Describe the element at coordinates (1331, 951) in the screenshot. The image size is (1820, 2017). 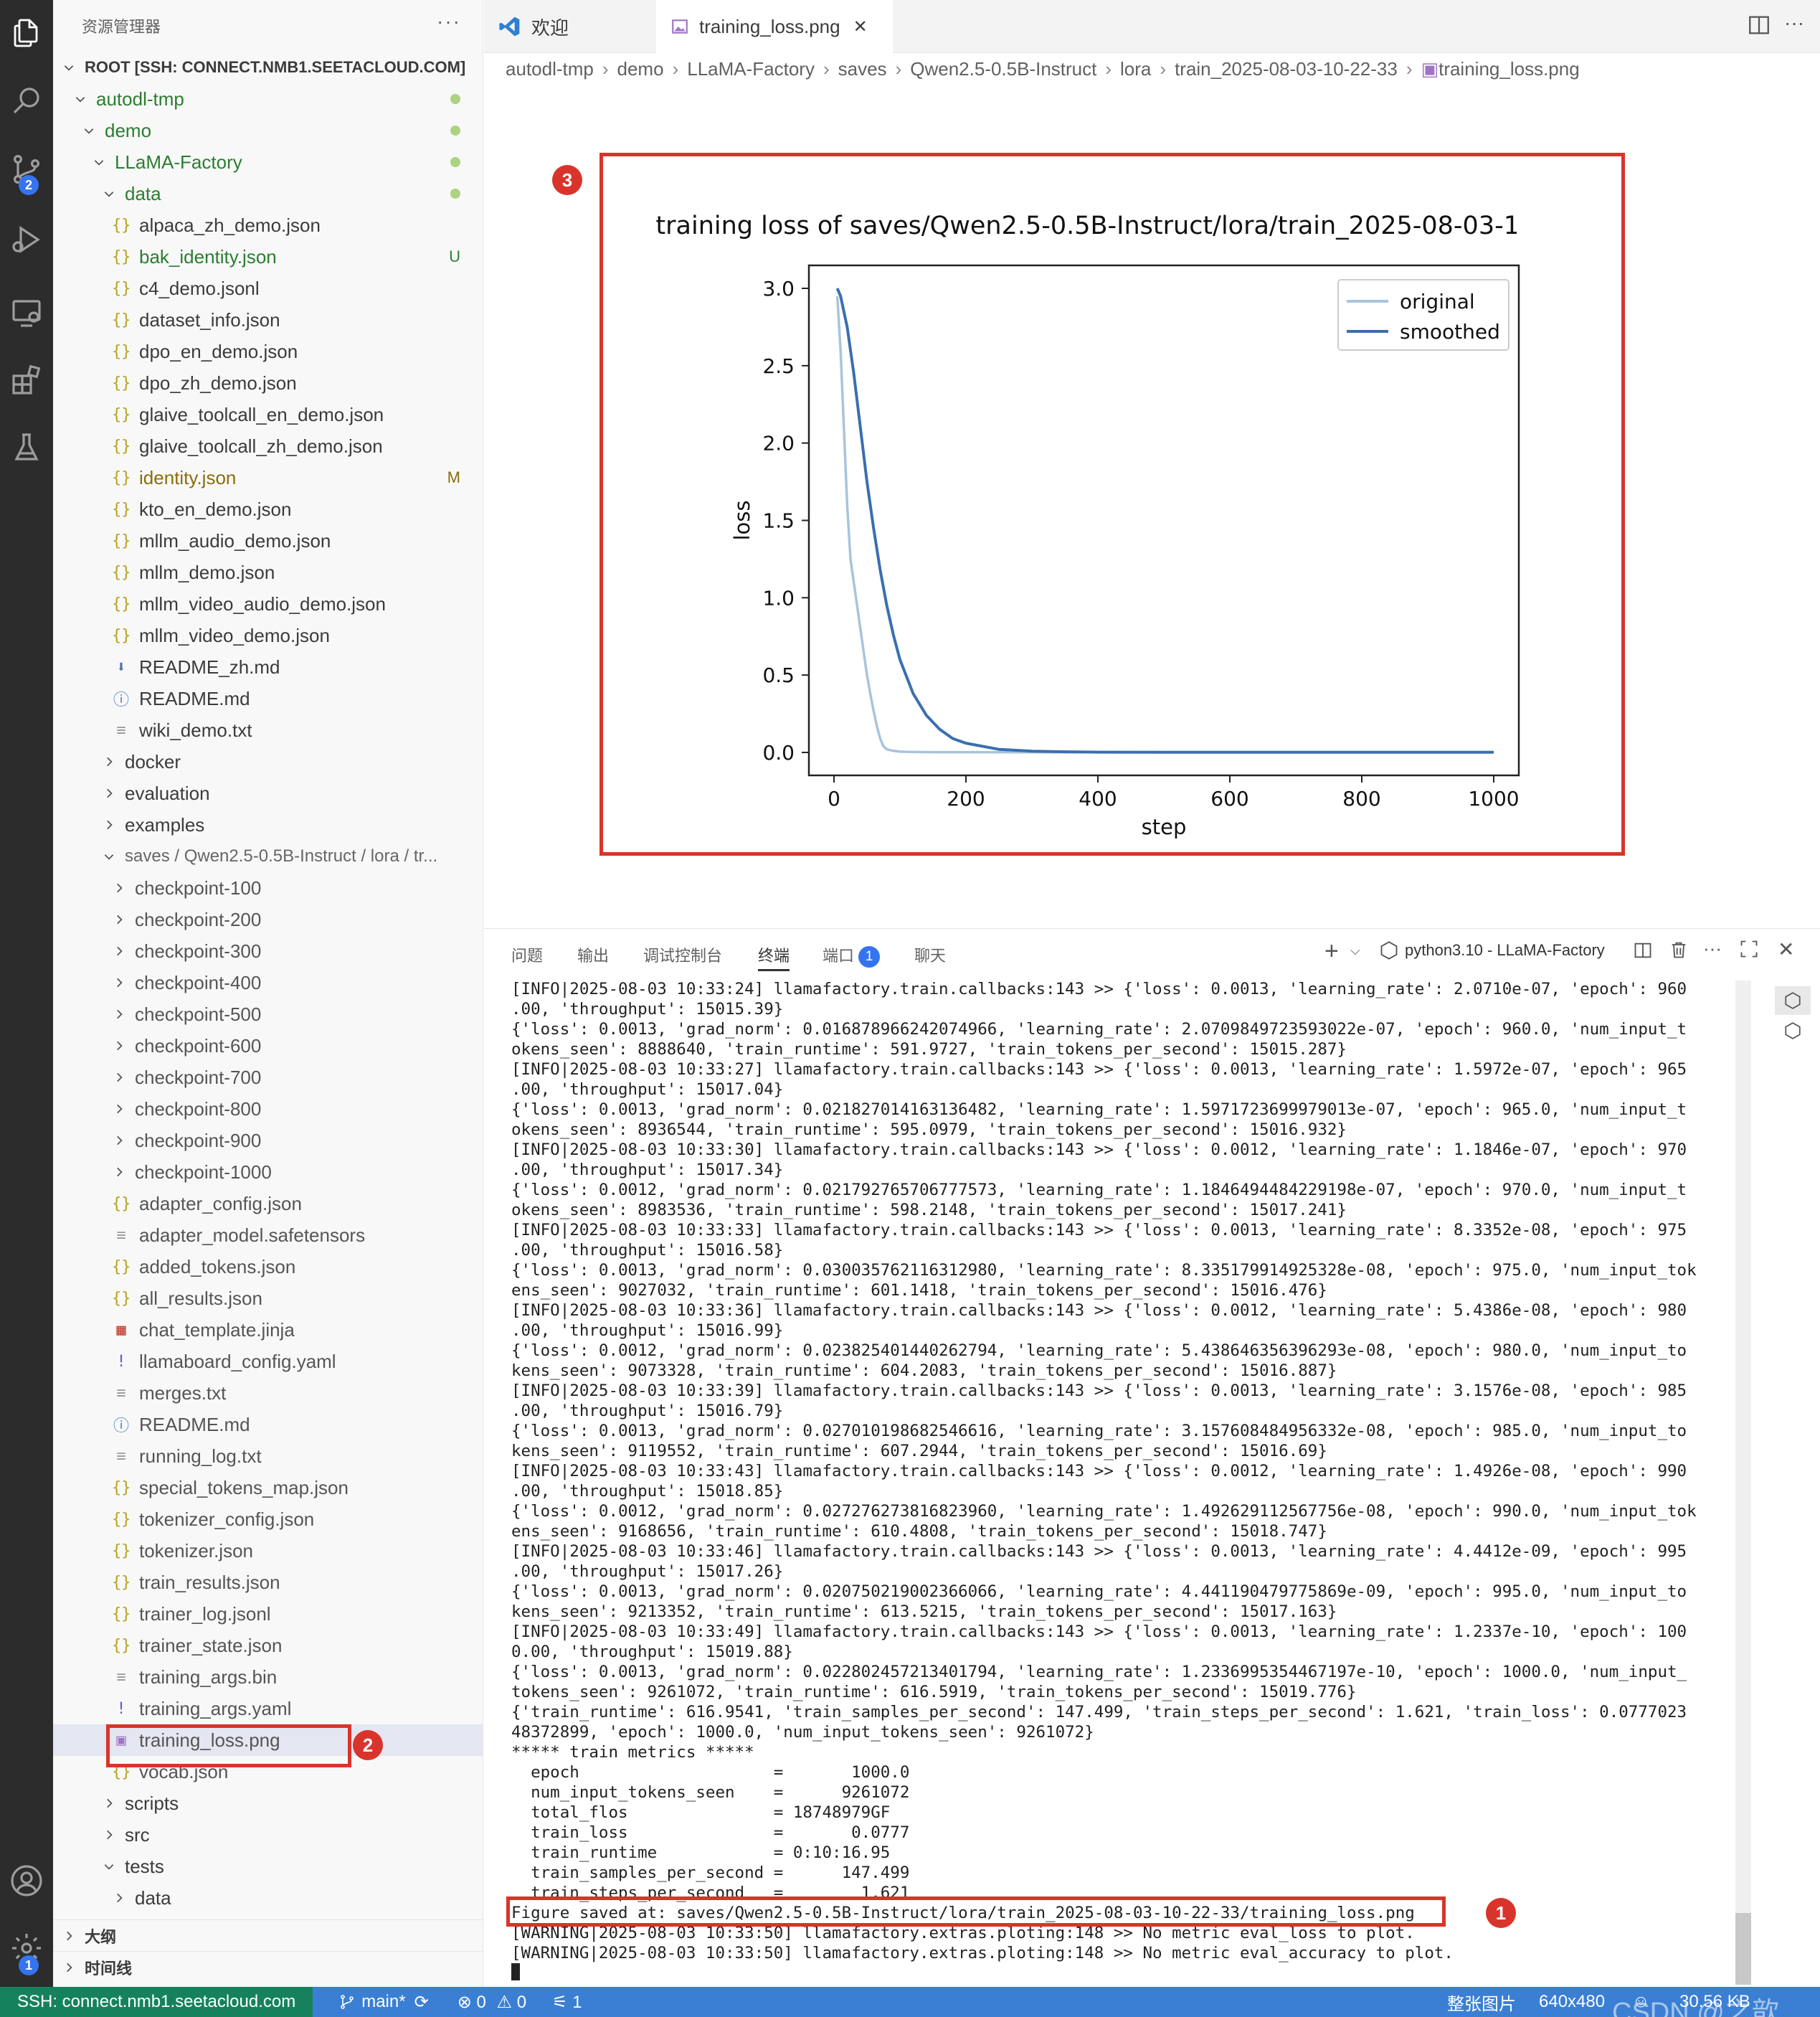
I see `new-terminal-icon: +` at that location.